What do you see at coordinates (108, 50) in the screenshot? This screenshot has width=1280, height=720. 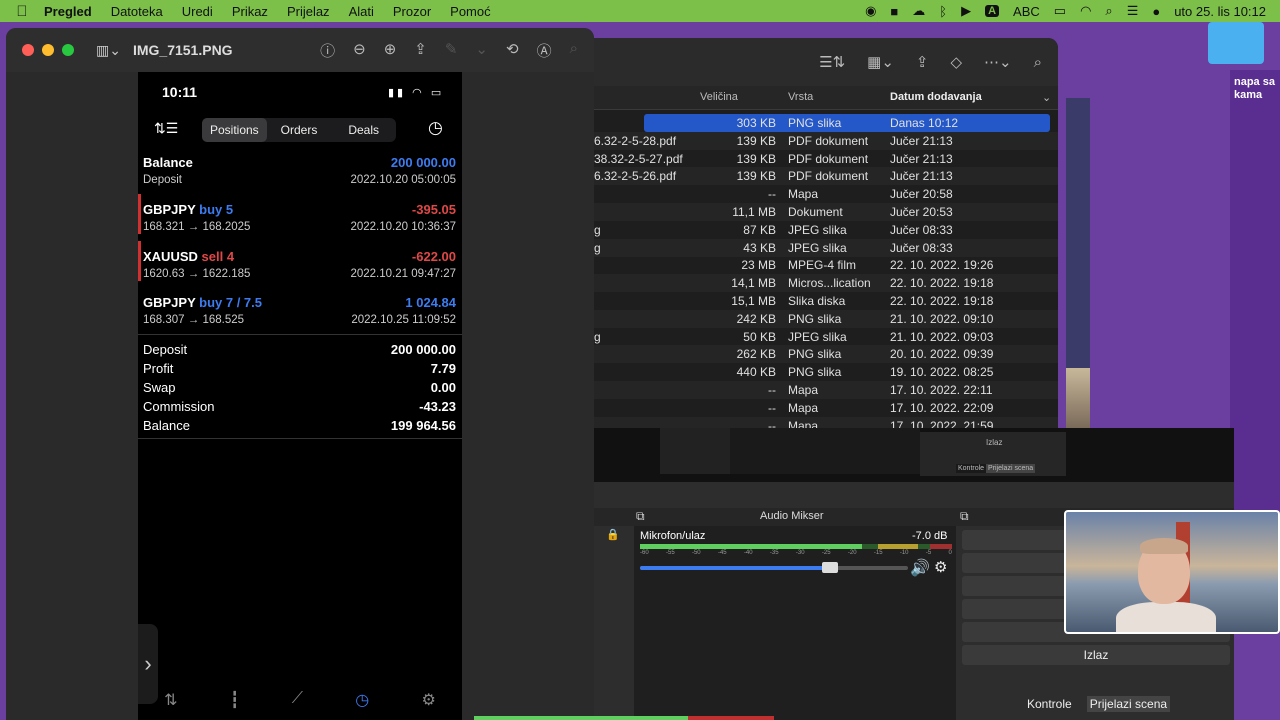 I see `sidebar-toggle-icon: ▥⌄` at bounding box center [108, 50].